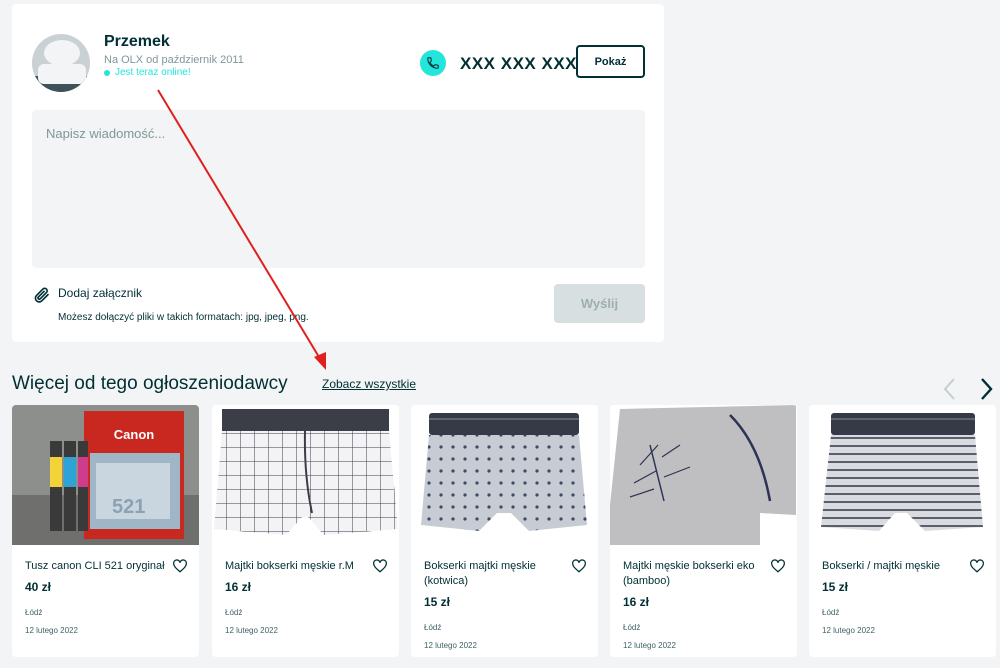 The height and width of the screenshot is (668, 1000). What do you see at coordinates (300, 566) in the screenshot?
I see `ad-title: Majtki bokserki męskie r.M` at bounding box center [300, 566].